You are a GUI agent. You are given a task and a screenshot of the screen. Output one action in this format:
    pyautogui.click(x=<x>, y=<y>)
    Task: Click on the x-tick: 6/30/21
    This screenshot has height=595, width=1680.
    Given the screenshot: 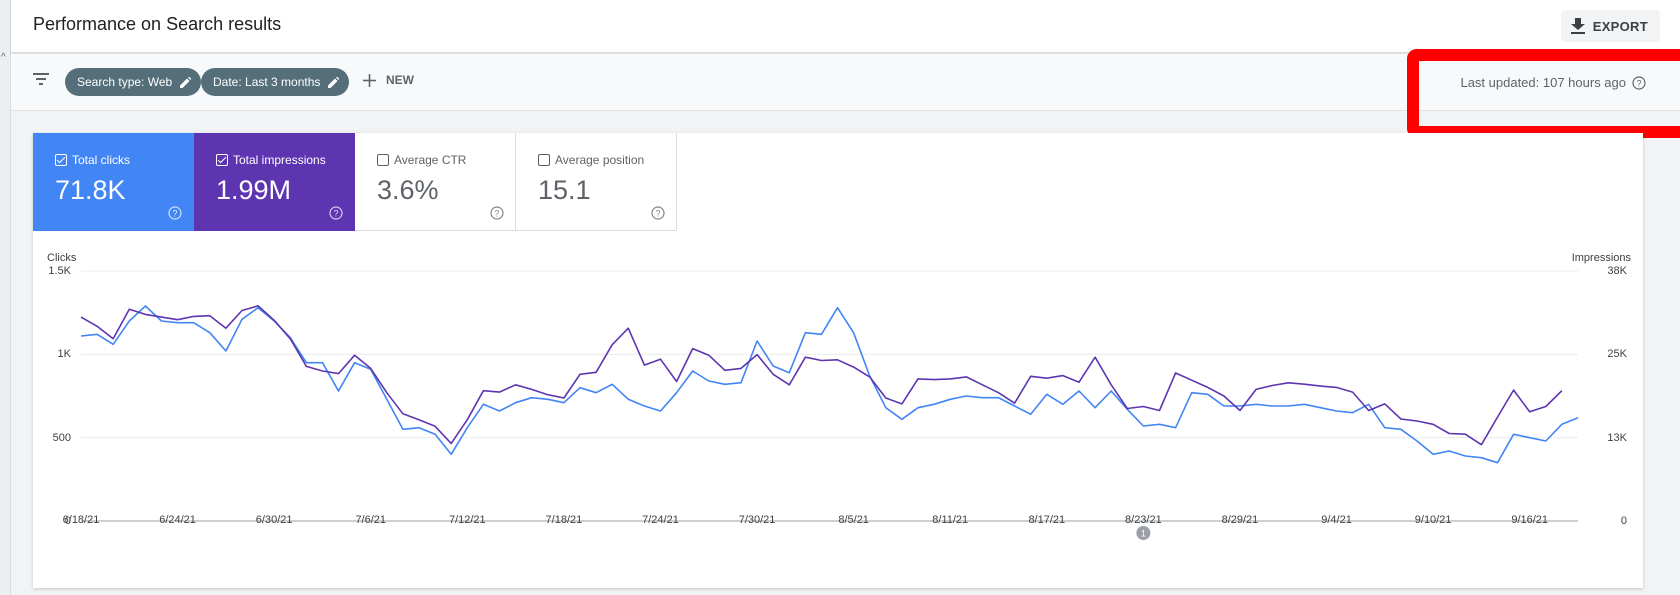 What is the action you would take?
    pyautogui.click(x=274, y=520)
    